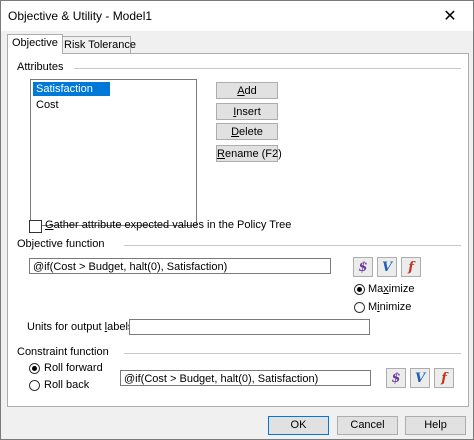 Image resolution: width=474 pixels, height=440 pixels. What do you see at coordinates (247, 131) in the screenshot?
I see `delete-button: Delete` at bounding box center [247, 131].